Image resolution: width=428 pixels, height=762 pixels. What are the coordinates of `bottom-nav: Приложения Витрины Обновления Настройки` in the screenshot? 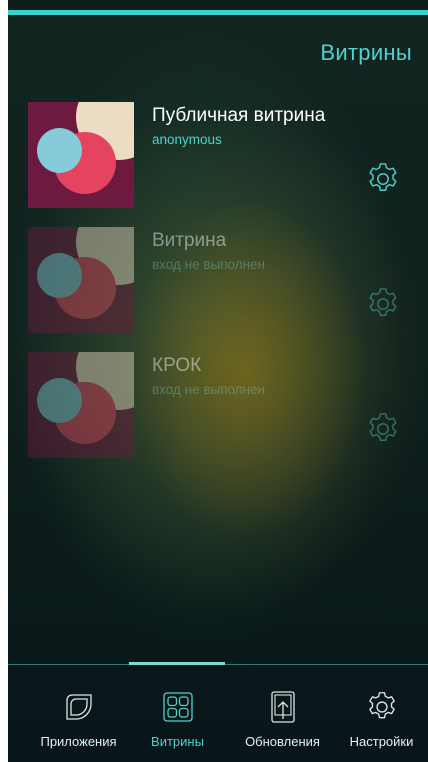 It's located at (218, 714).